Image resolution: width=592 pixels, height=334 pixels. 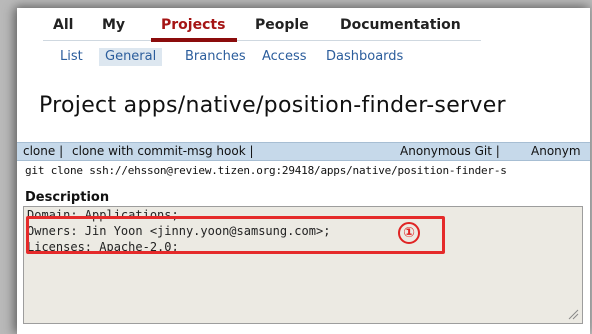 What do you see at coordinates (67, 197) in the screenshot?
I see `description-heading: Description` at bounding box center [67, 197].